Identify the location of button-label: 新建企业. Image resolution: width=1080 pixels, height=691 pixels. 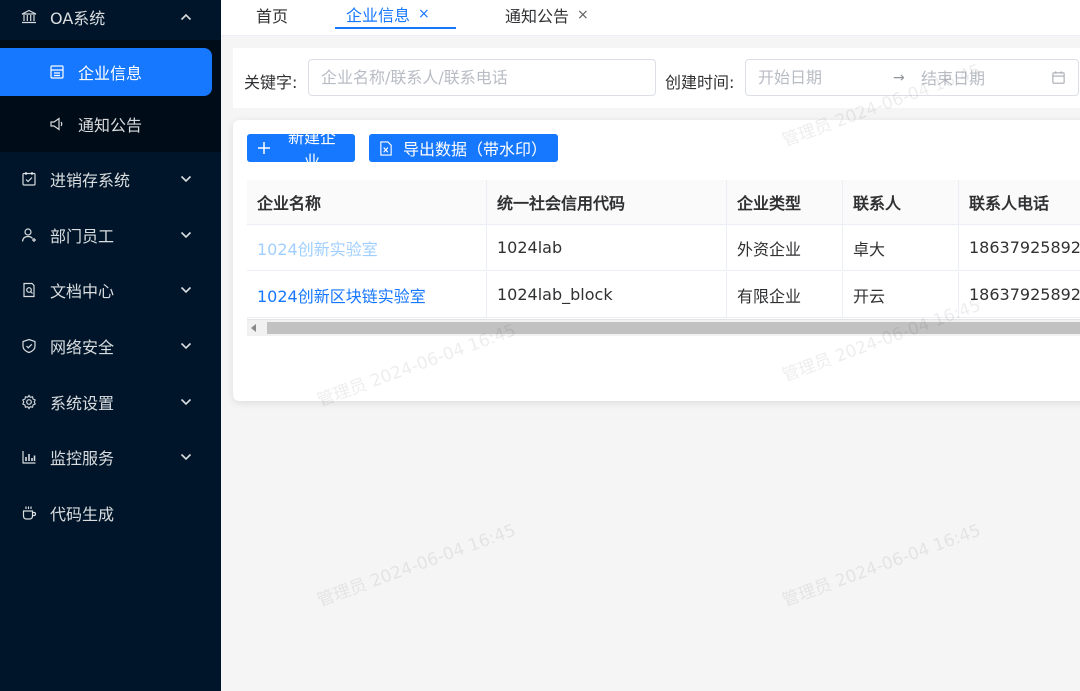
(311, 150).